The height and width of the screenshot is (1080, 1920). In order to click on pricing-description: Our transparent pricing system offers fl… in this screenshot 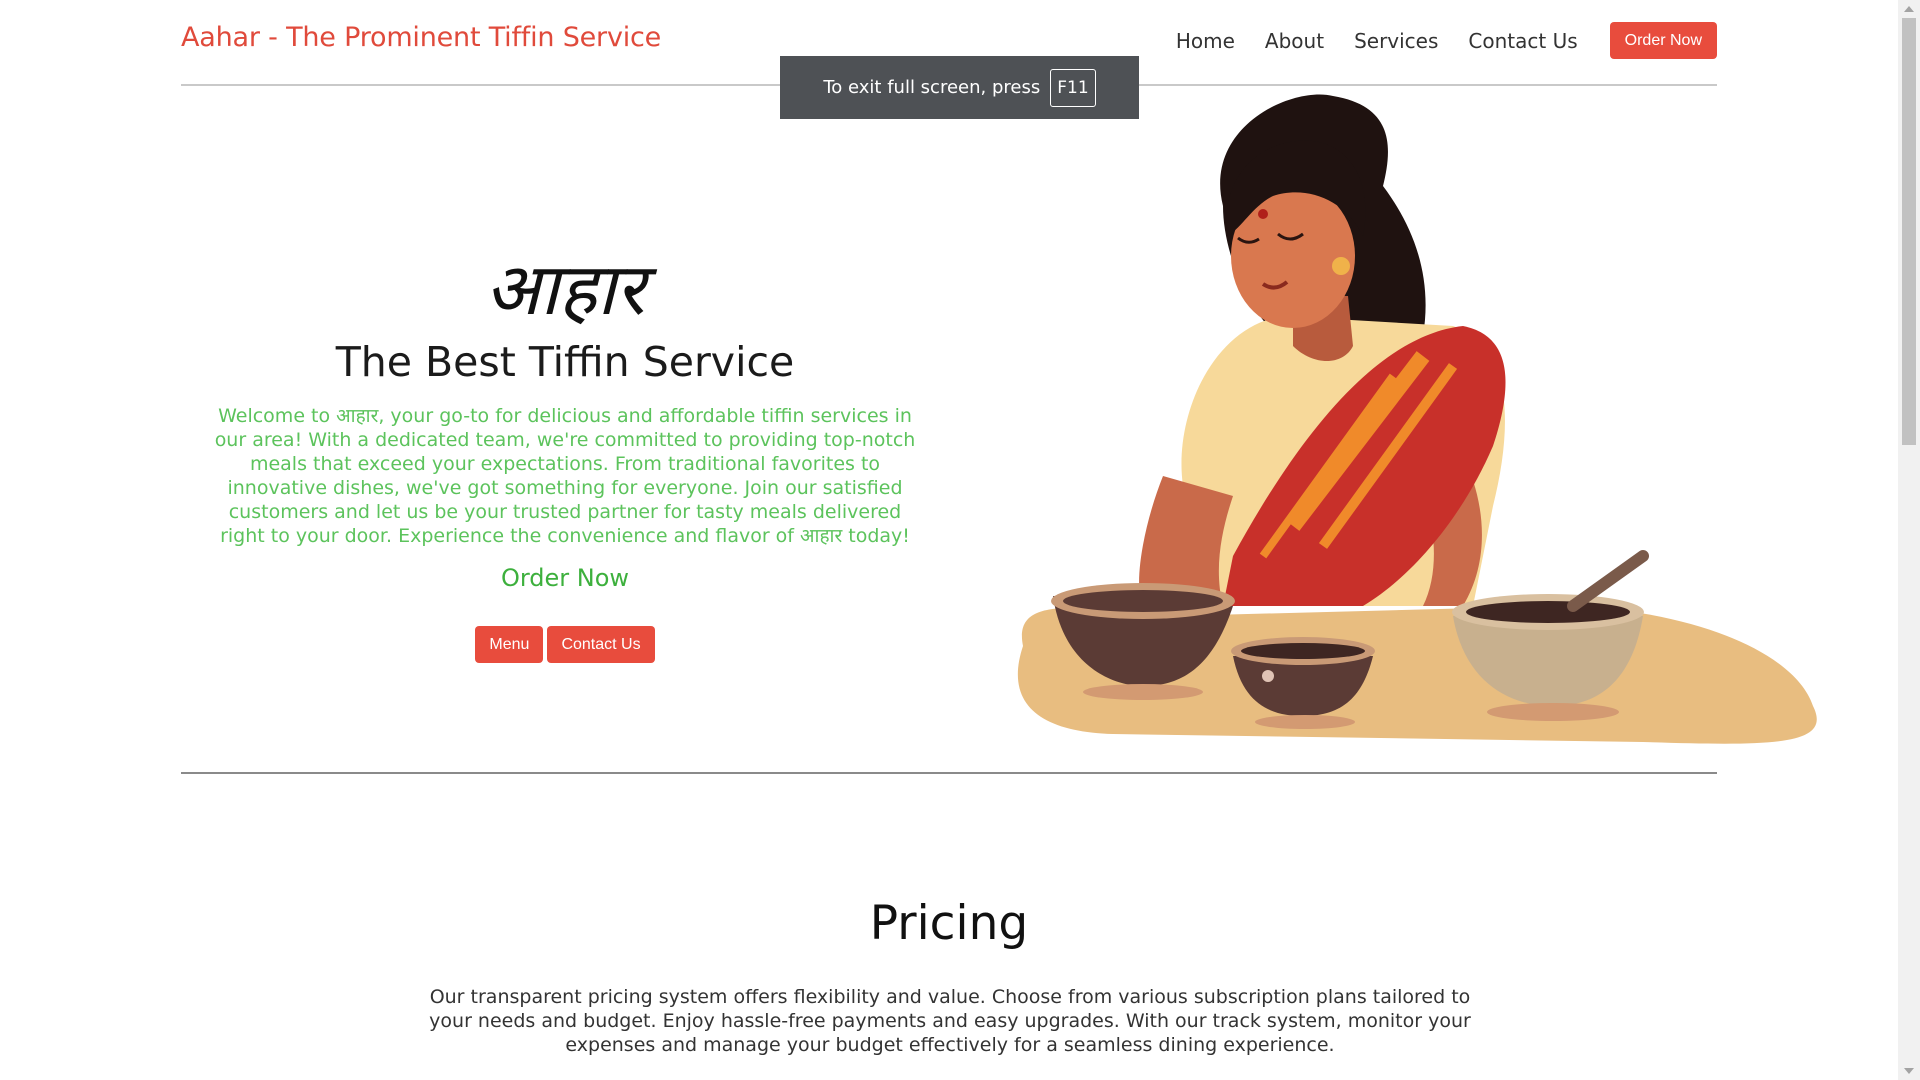, I will do `click(950, 1021)`.